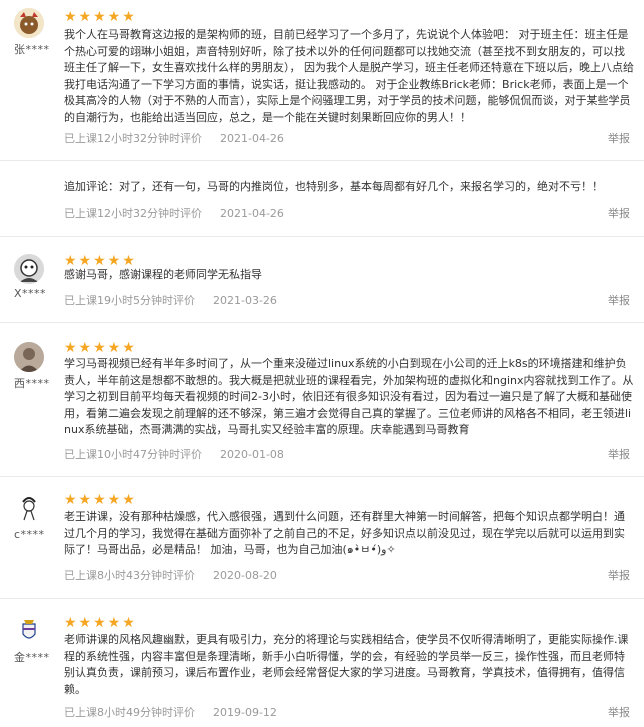 Image resolution: width=644 pixels, height=727 pixels. I want to click on review-date: 2020-01-08, so click(252, 454).